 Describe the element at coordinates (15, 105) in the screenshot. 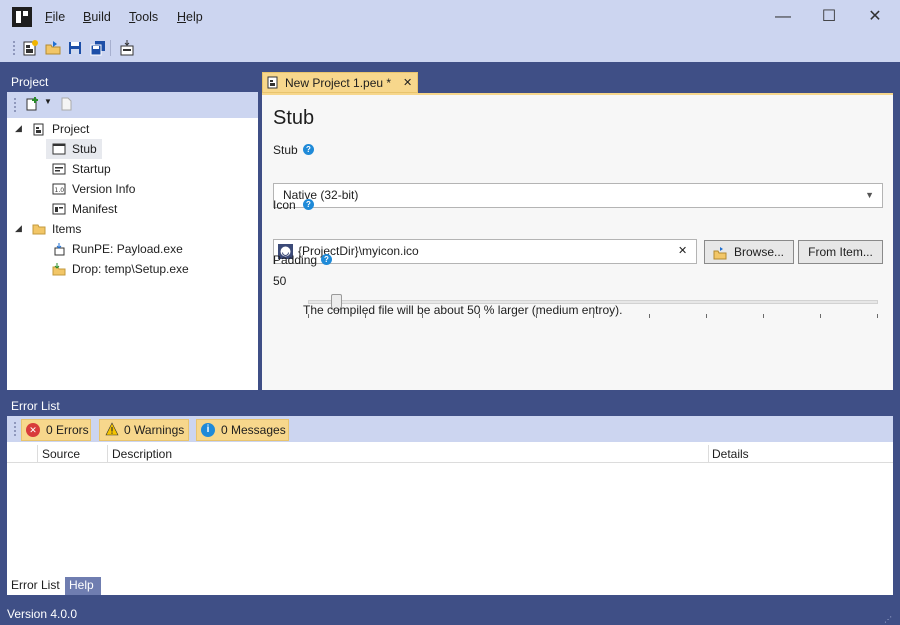

I see `project-toolbar-grip` at that location.